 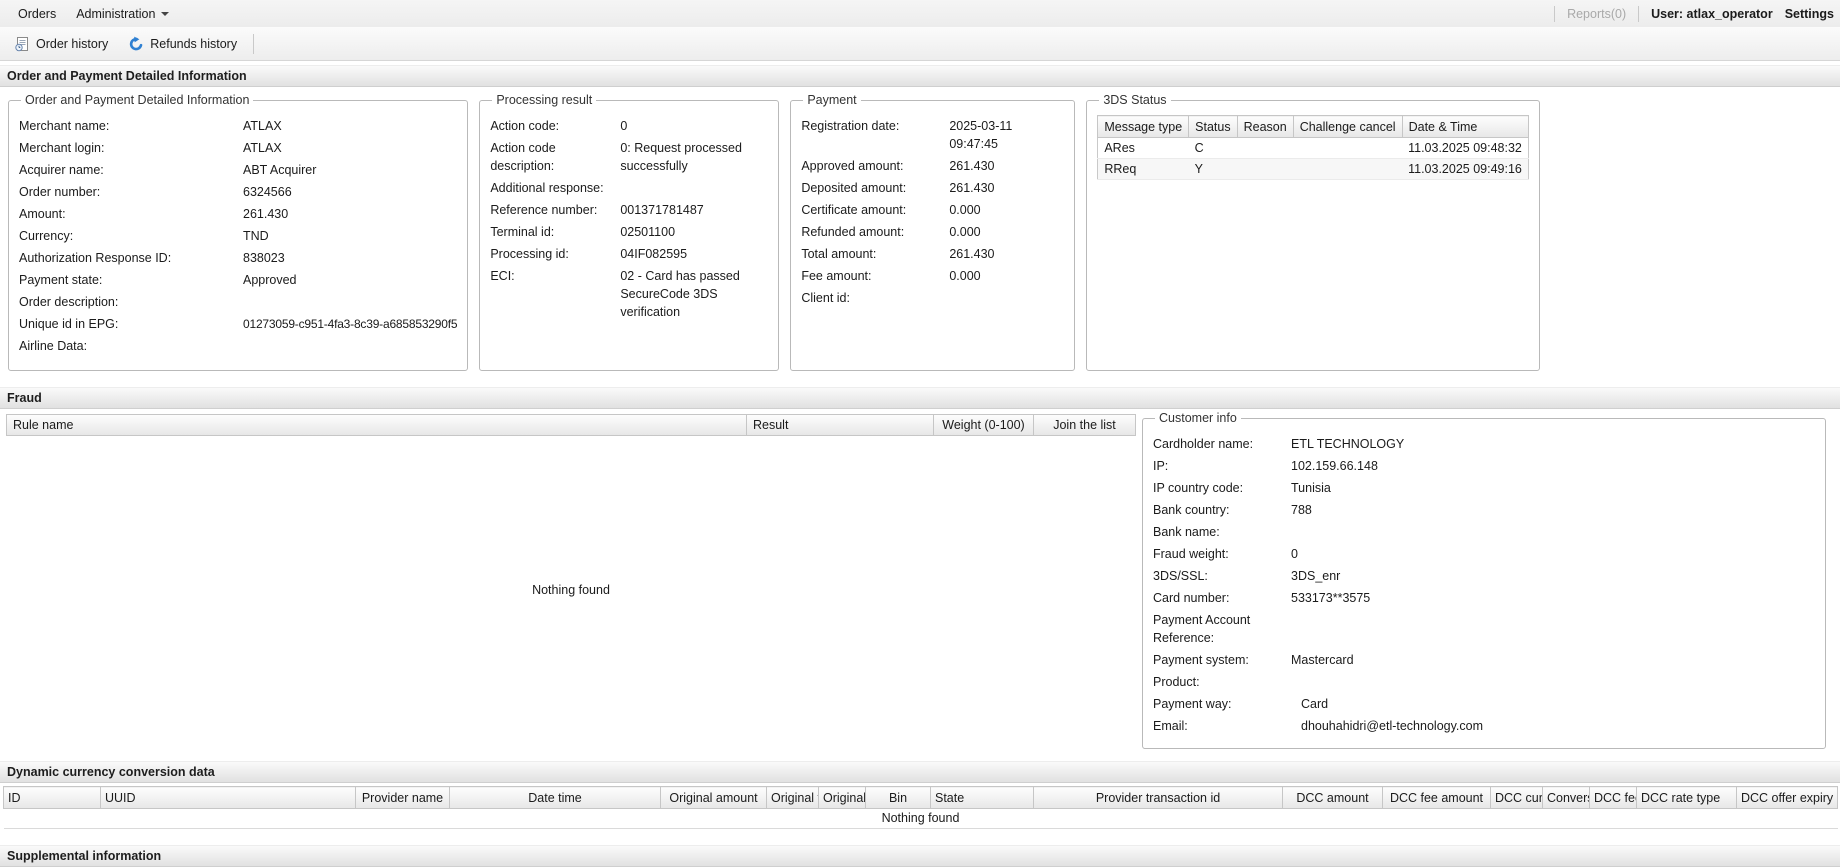 What do you see at coordinates (402, 797) in the screenshot?
I see `column-header: Provider name` at bounding box center [402, 797].